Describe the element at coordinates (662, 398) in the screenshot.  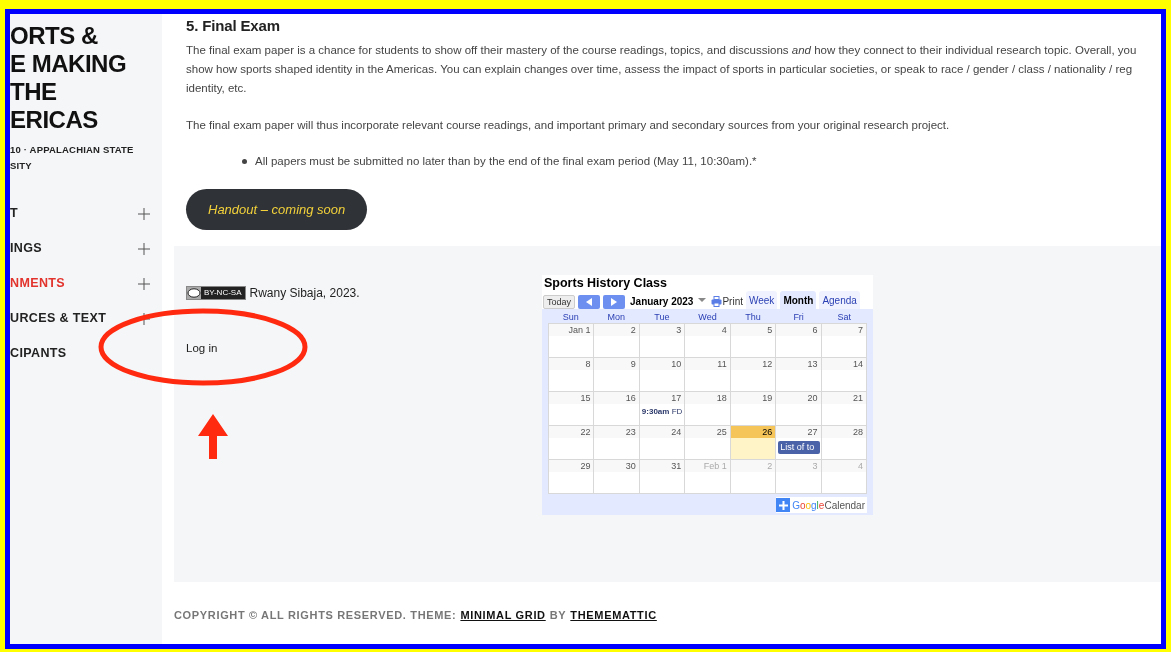
I see `day-number: 17` at that location.